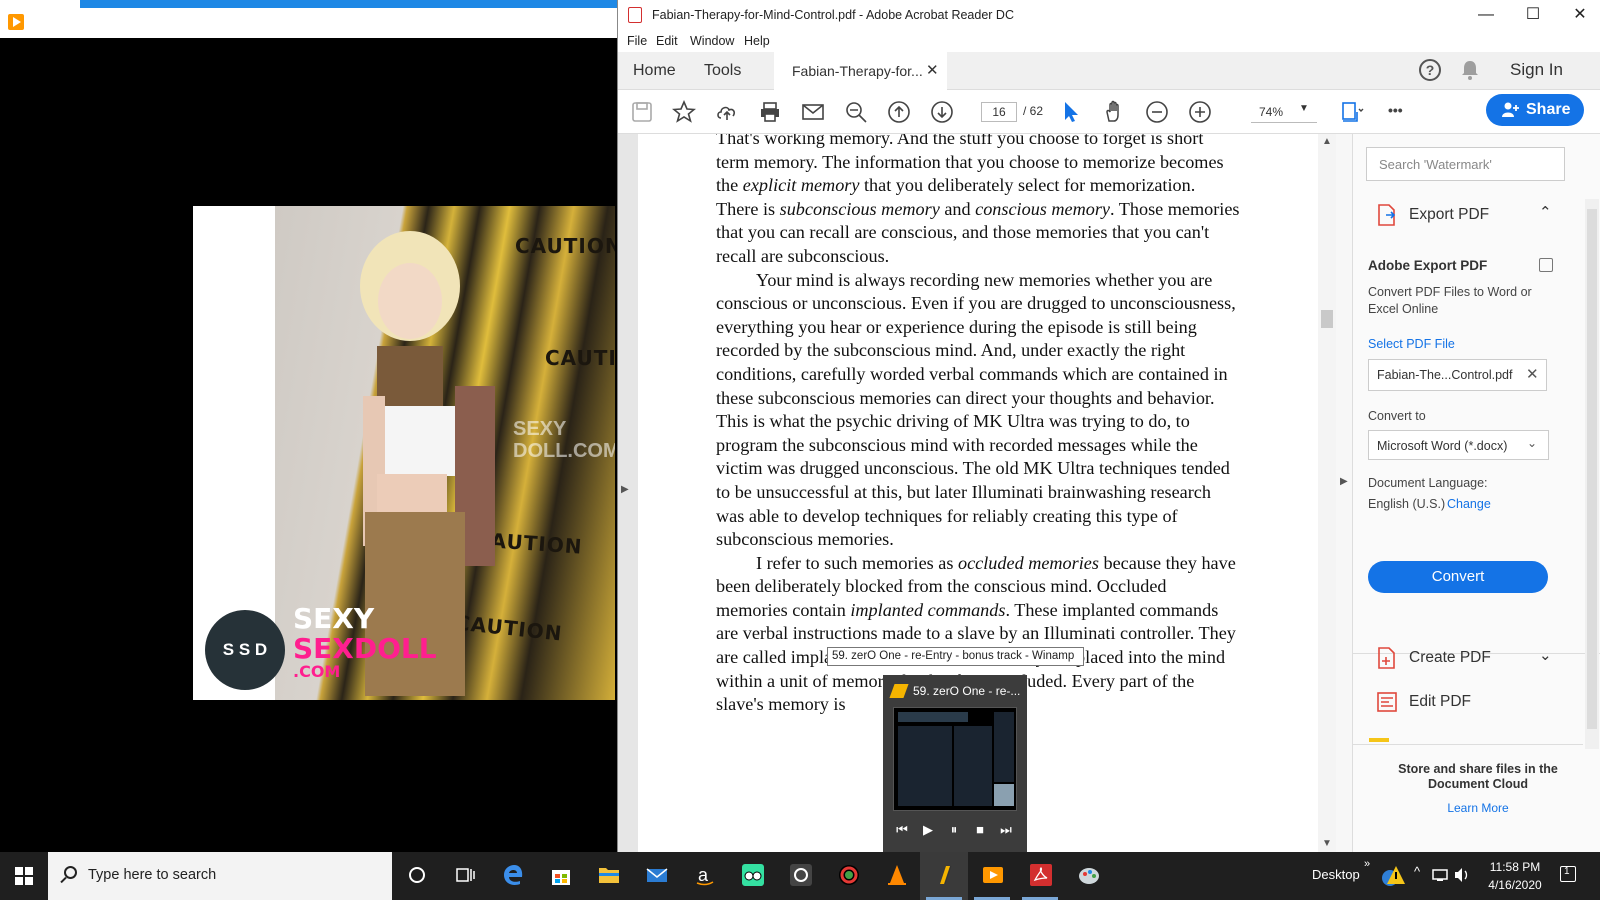 This screenshot has height=900, width=1600. What do you see at coordinates (24, 876) in the screenshot?
I see `start-button` at bounding box center [24, 876].